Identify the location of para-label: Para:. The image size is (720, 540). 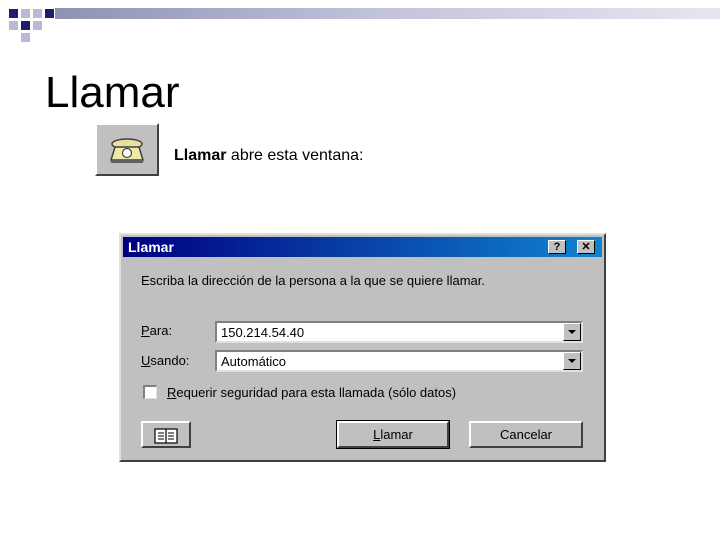
(156, 330).